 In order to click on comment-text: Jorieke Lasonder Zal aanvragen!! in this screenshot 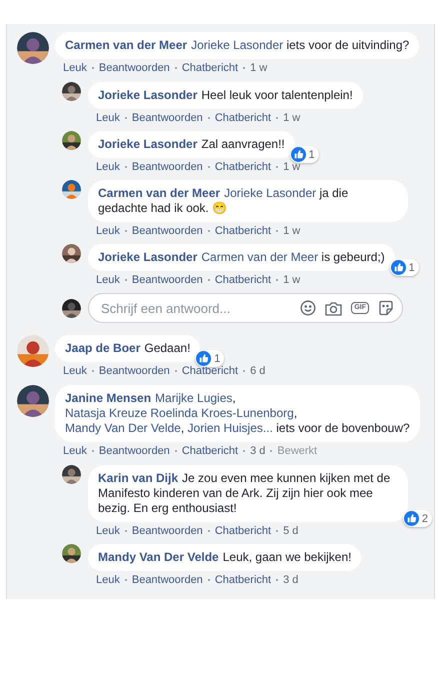, I will do `click(191, 144)`.